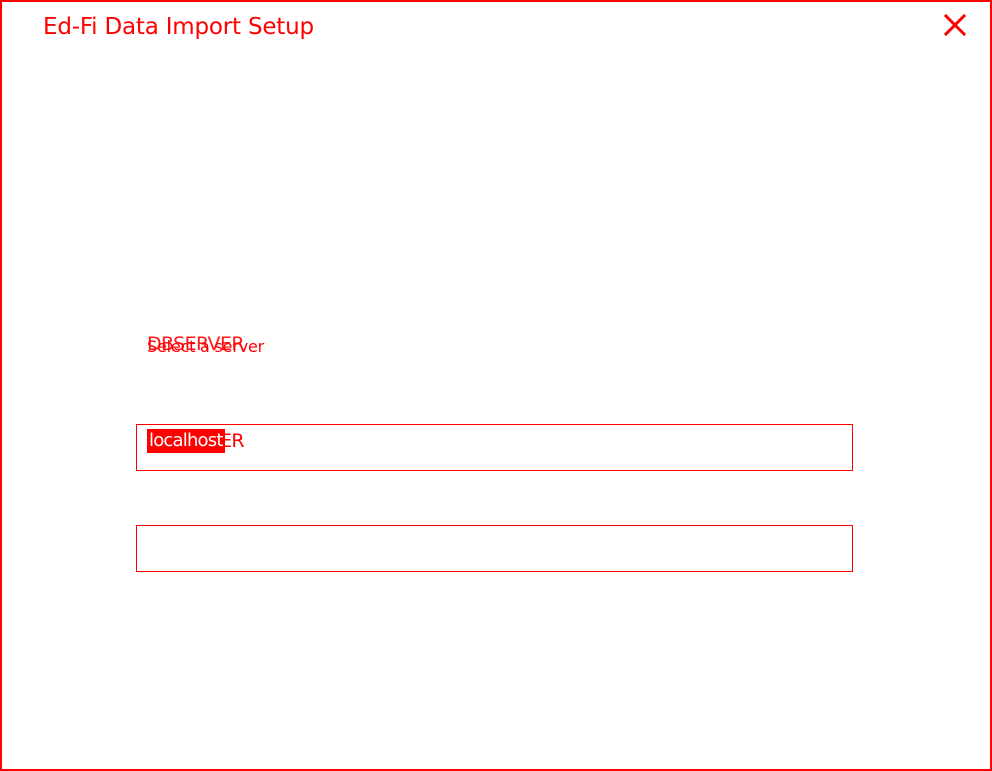  I want to click on server-label: Select a server, so click(205, 346).